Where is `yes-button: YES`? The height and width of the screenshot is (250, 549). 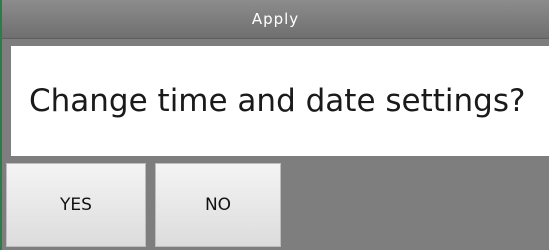 yes-button: YES is located at coordinates (76, 205).